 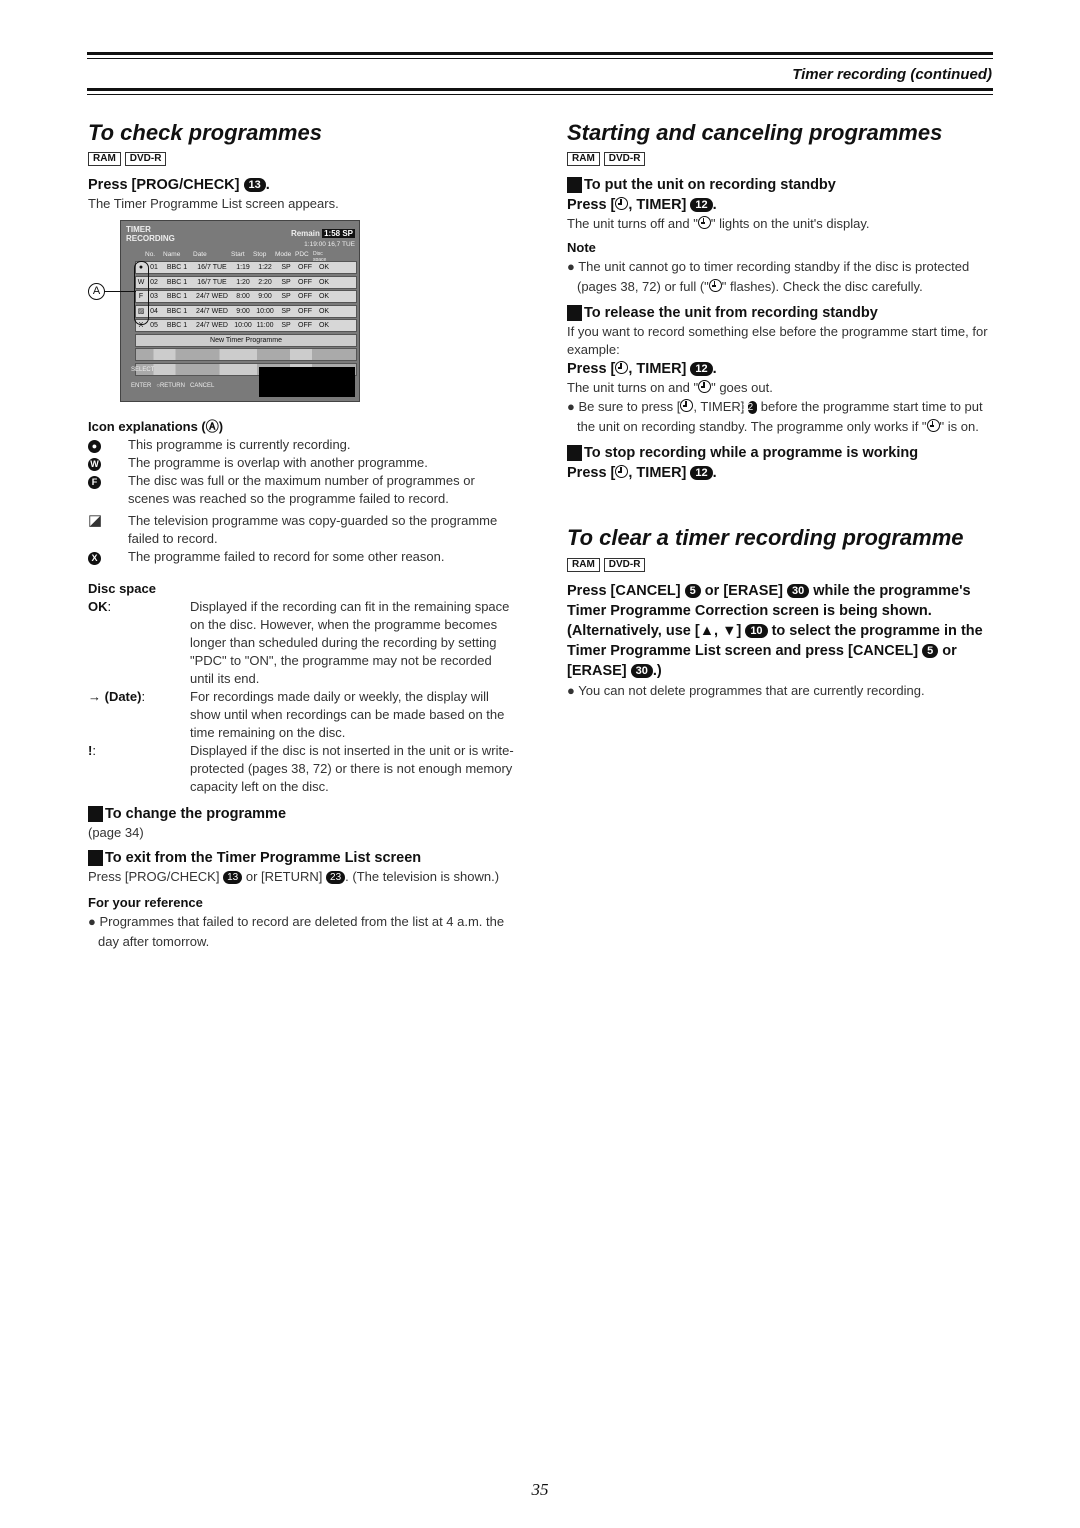 What do you see at coordinates (265, 311) in the screenshot?
I see `programme-stop: 10:00` at bounding box center [265, 311].